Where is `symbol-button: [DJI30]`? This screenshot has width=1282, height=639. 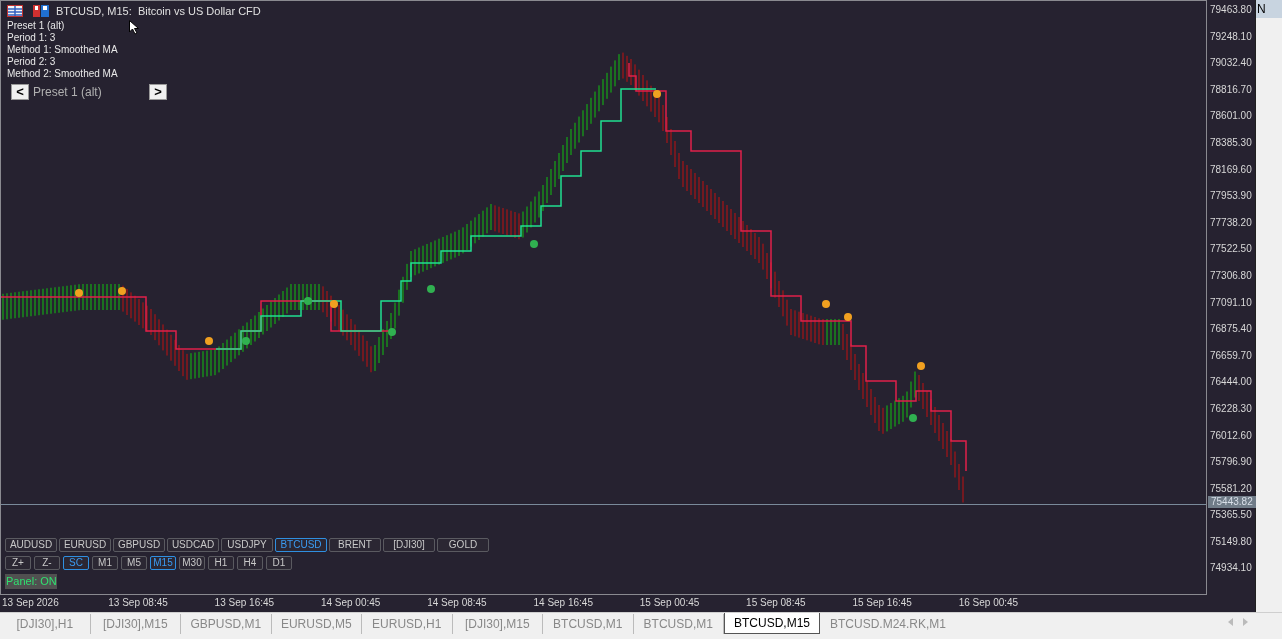
symbol-button: [DJI30] is located at coordinates (409, 545).